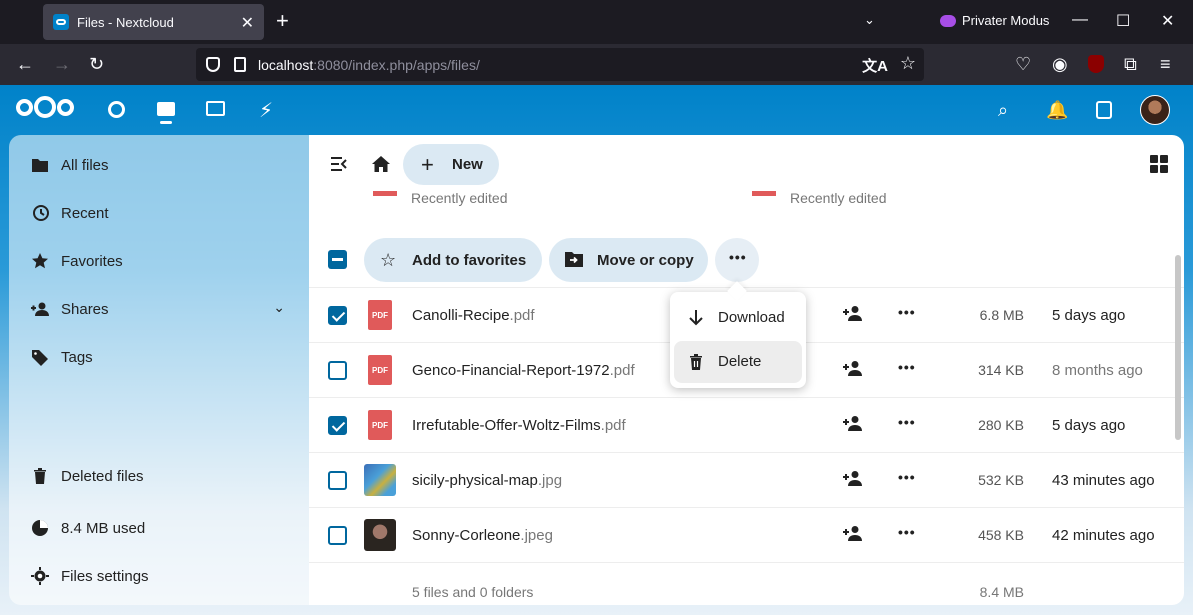 This screenshot has width=1193, height=615. Describe the element at coordinates (159, 309) in the screenshot. I see `sidebar-item-shares: Shares ⌄` at that location.